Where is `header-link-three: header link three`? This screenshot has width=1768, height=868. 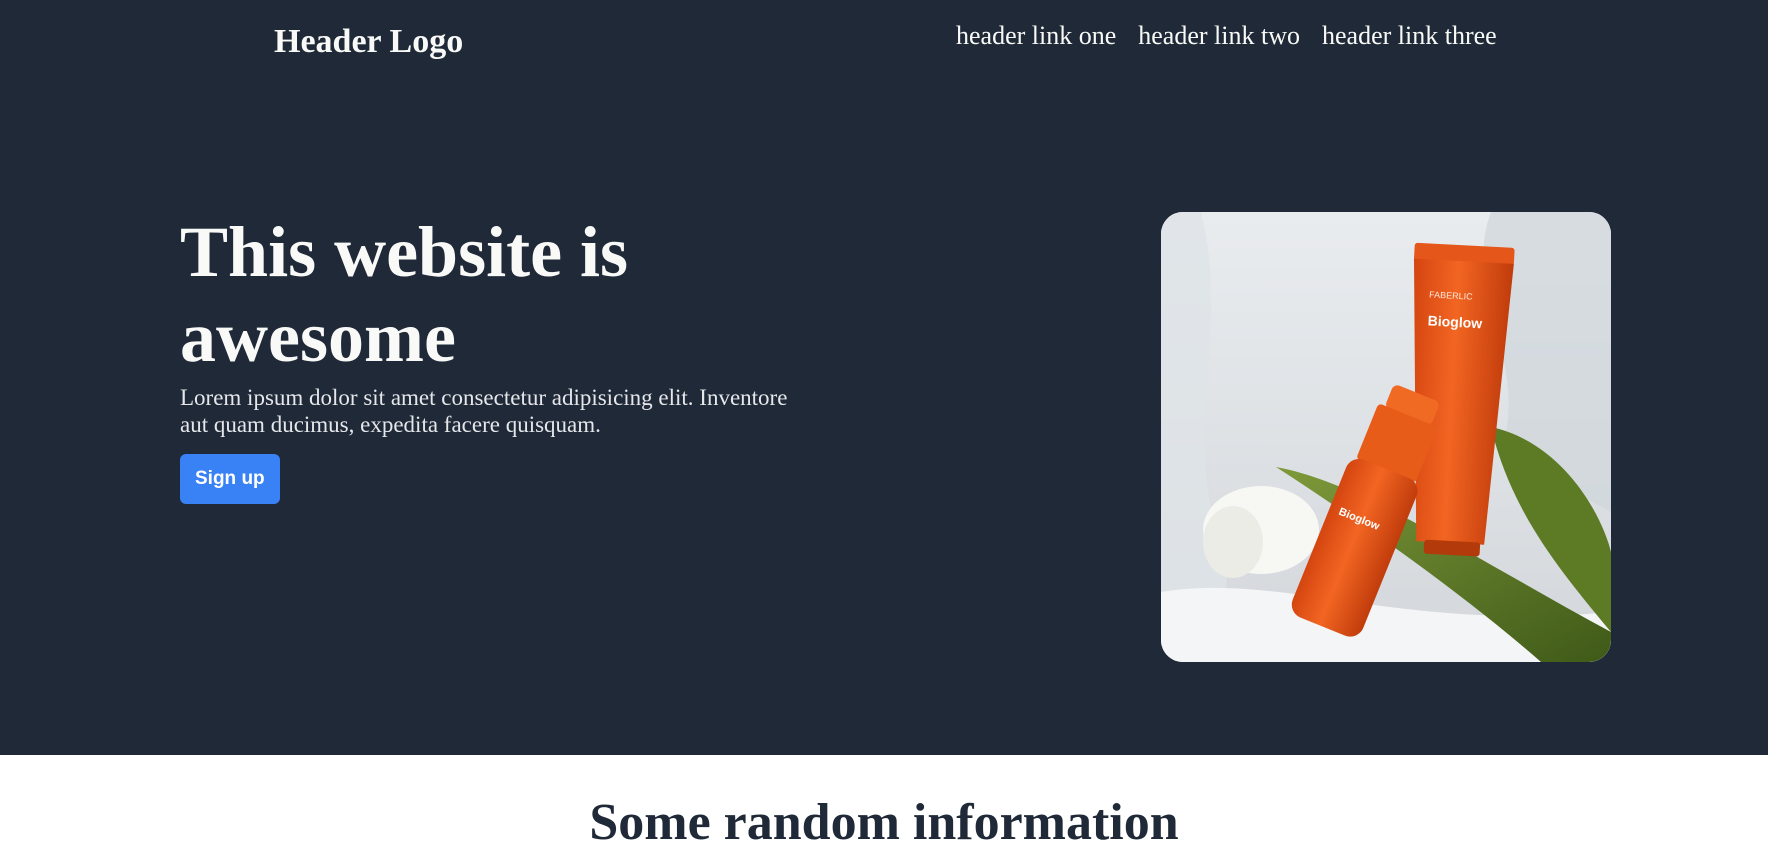
header-link-three: header link three is located at coordinates (1409, 36).